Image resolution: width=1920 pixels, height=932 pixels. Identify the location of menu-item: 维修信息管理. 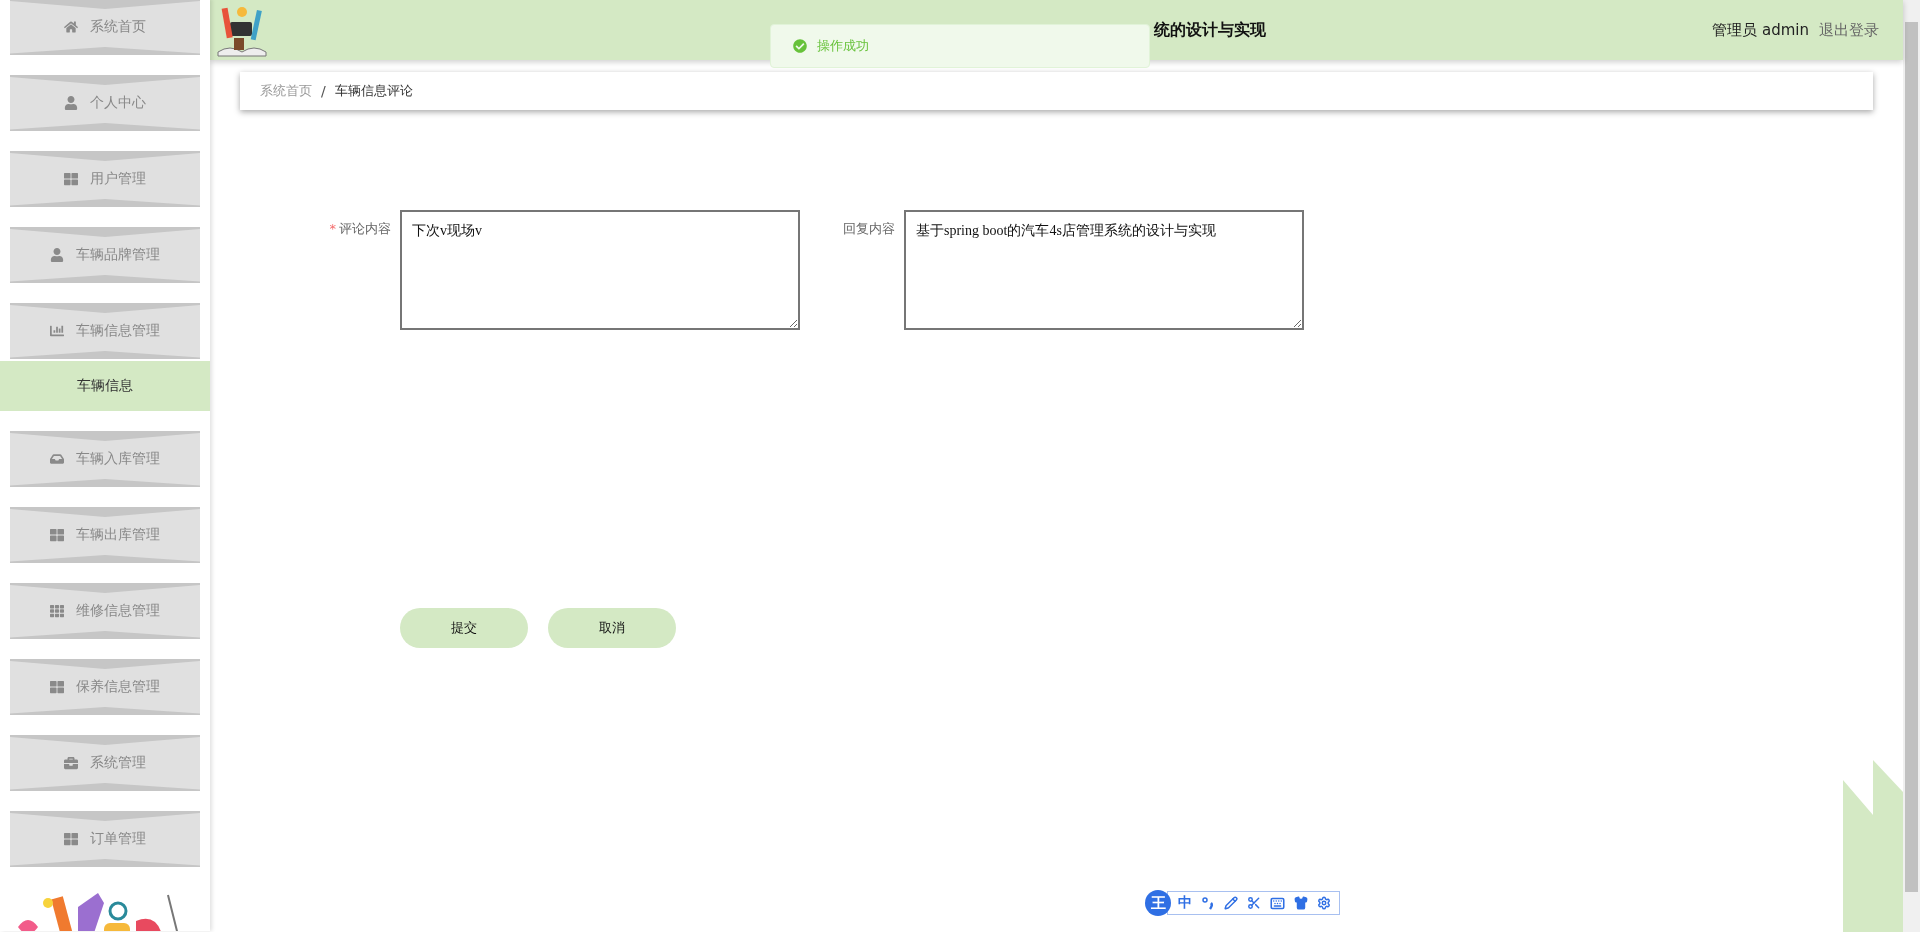
(105, 611).